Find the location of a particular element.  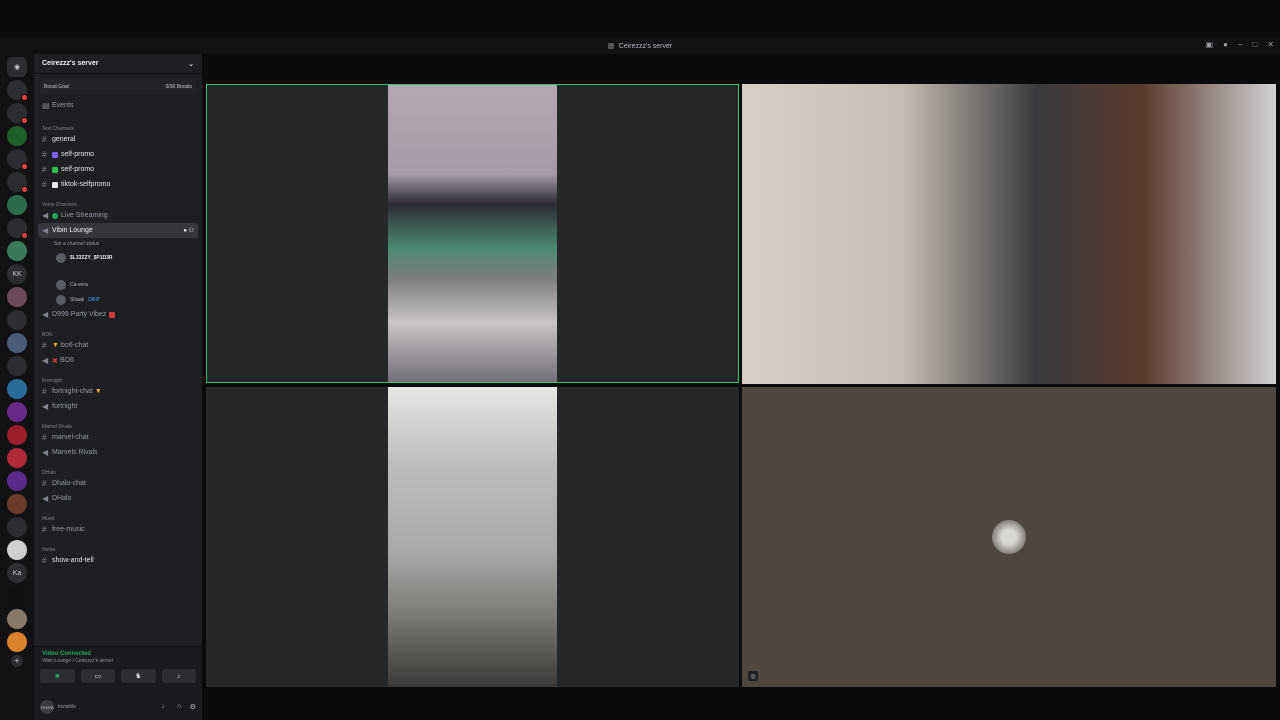

voice-user-1: $L33ZZY_$P1D3R is located at coordinates (118, 257).